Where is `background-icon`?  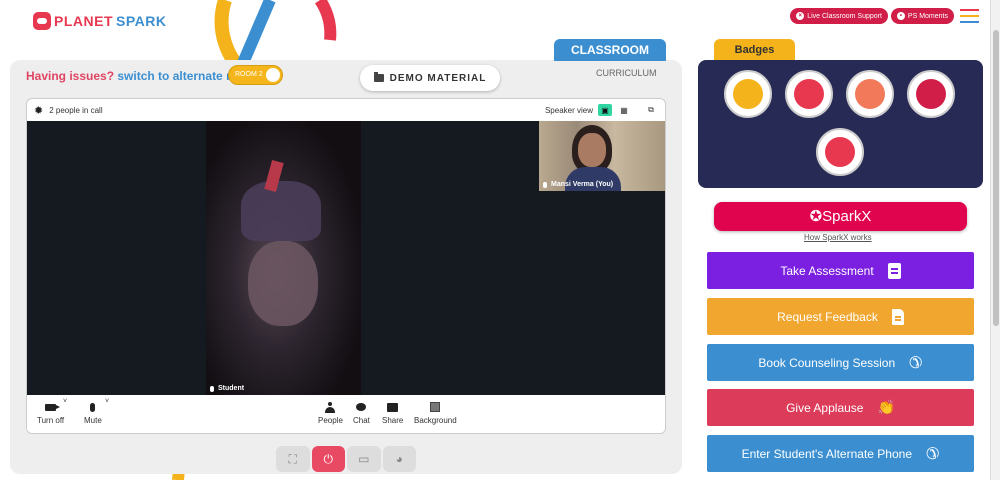 background-icon is located at coordinates (435, 407).